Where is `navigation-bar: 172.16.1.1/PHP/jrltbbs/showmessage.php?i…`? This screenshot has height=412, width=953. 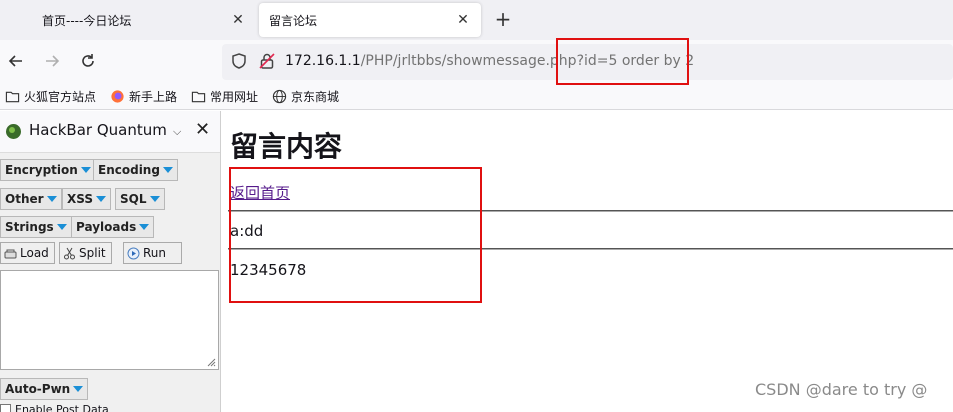 navigation-bar: 172.16.1.1/PHP/jrltbbs/showmessage.php?i… is located at coordinates (476, 62).